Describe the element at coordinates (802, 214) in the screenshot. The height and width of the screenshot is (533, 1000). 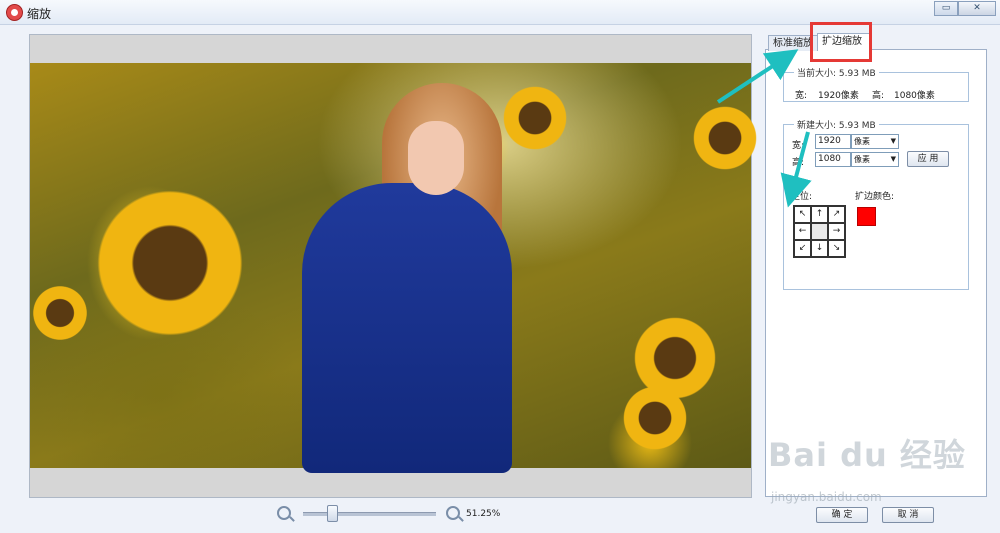
I see `anchor-top-left: ↖` at that location.